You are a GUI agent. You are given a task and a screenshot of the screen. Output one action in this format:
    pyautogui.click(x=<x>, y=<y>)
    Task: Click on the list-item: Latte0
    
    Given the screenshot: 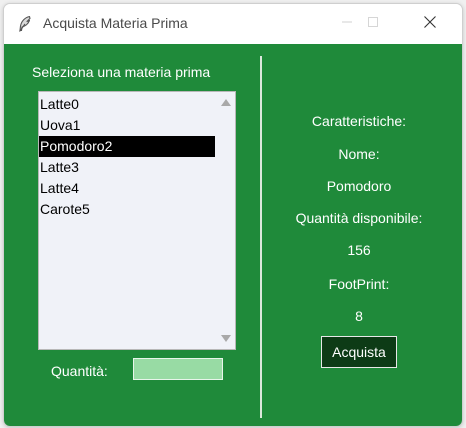 What is the action you would take?
    pyautogui.click(x=127, y=104)
    